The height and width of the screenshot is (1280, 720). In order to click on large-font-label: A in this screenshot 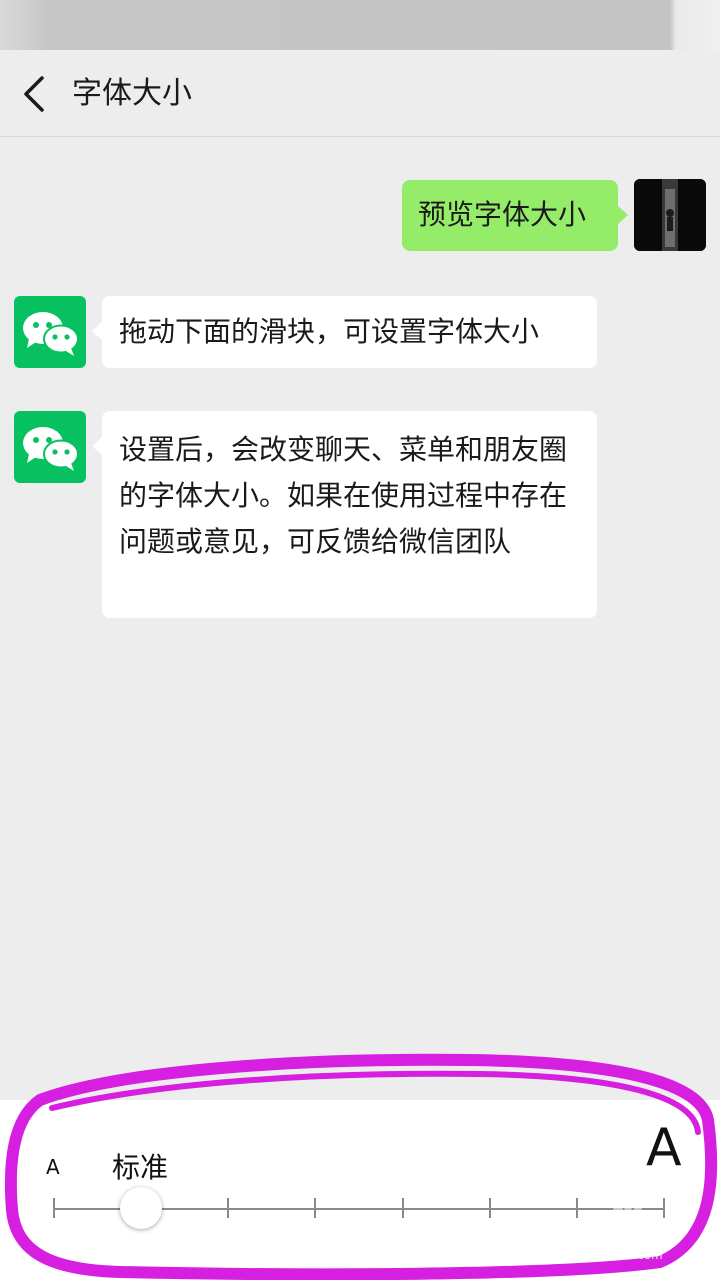, I will do `click(664, 1148)`.